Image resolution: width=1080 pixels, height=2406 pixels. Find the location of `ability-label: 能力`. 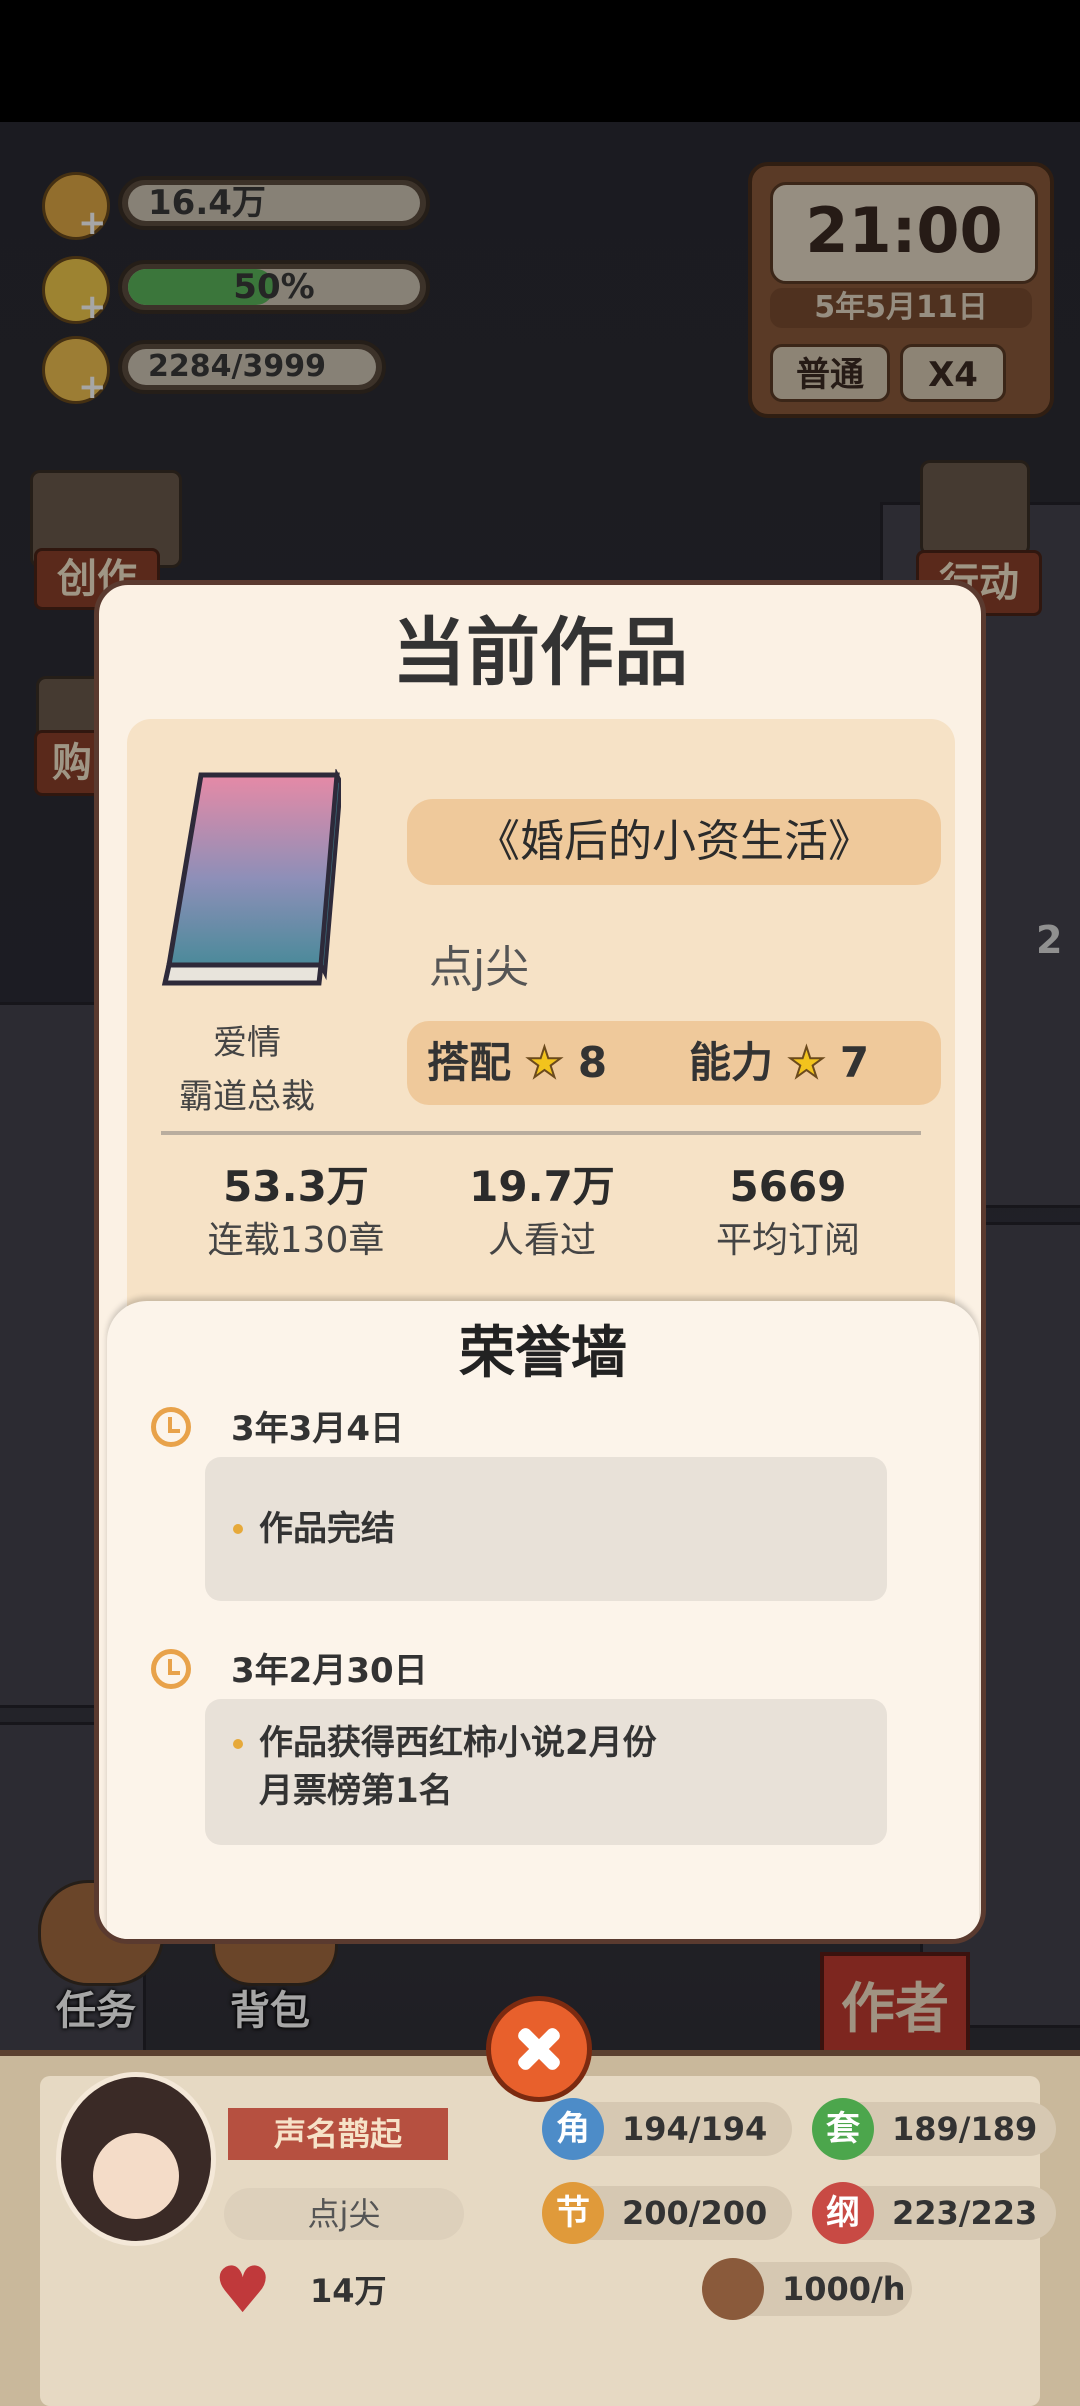

ability-label: 能力 is located at coordinates (731, 1062).